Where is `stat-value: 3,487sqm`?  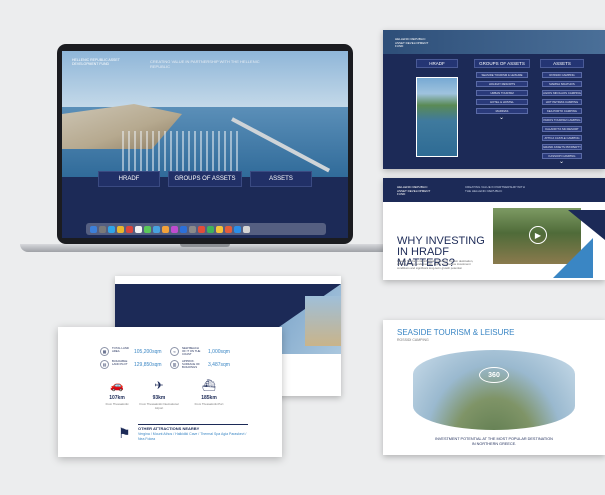 stat-value: 3,487sqm is located at coordinates (219, 365).